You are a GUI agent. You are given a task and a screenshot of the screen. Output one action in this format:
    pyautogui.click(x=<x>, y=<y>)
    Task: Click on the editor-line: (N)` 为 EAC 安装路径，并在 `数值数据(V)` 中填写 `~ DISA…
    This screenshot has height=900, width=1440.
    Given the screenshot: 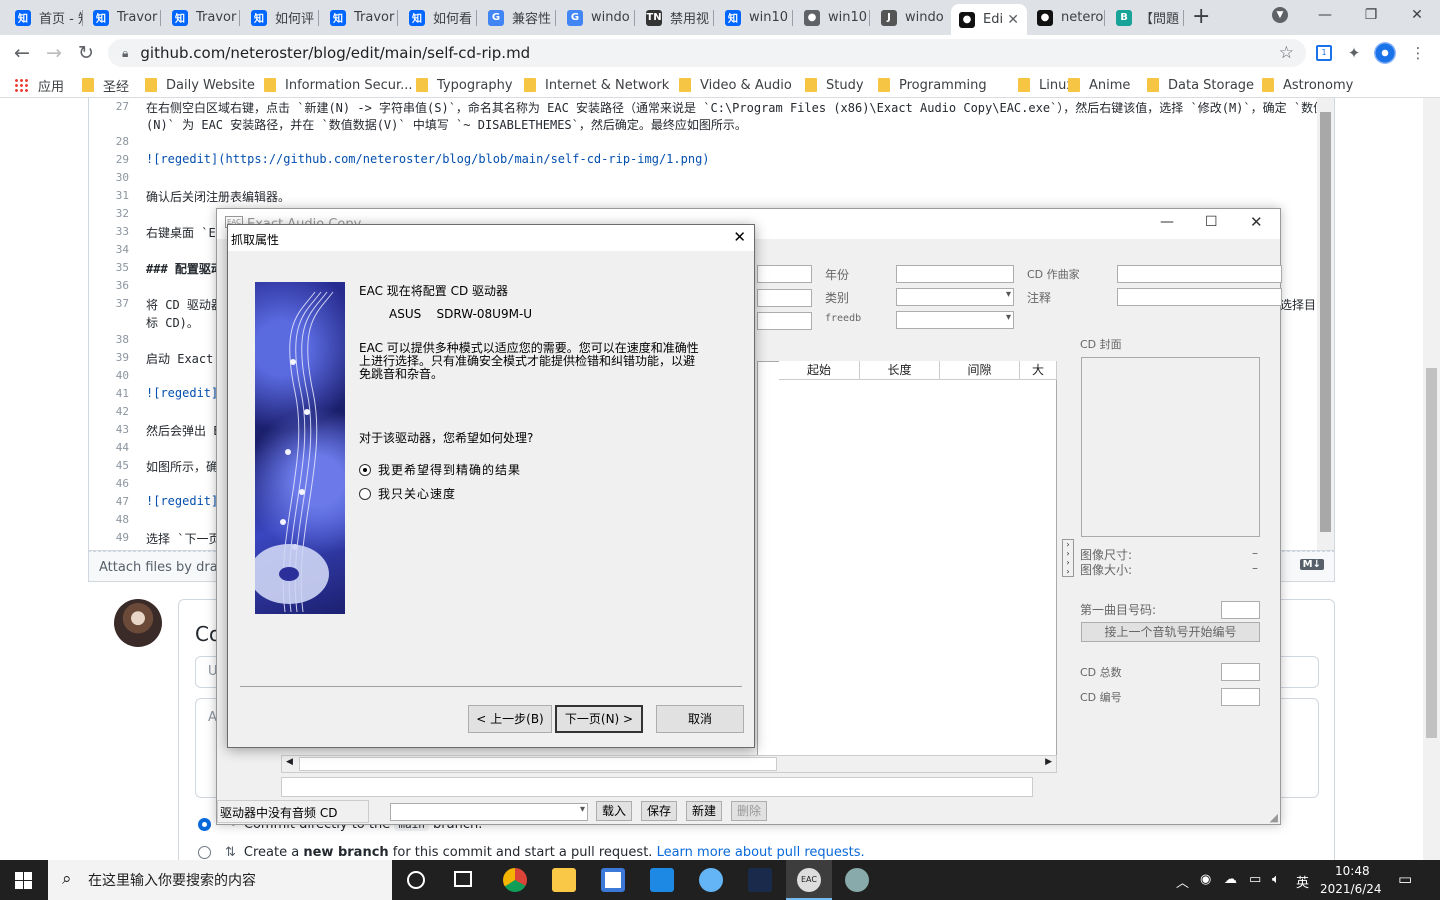 What is the action you would take?
    pyautogui.click(x=446, y=124)
    